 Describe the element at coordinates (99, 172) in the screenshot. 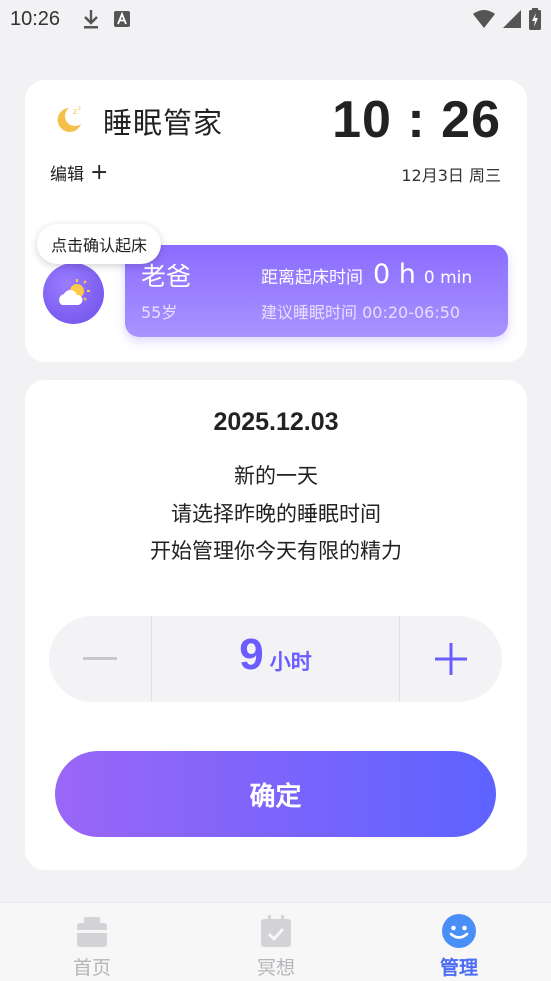

I see `plus-icon: +` at that location.